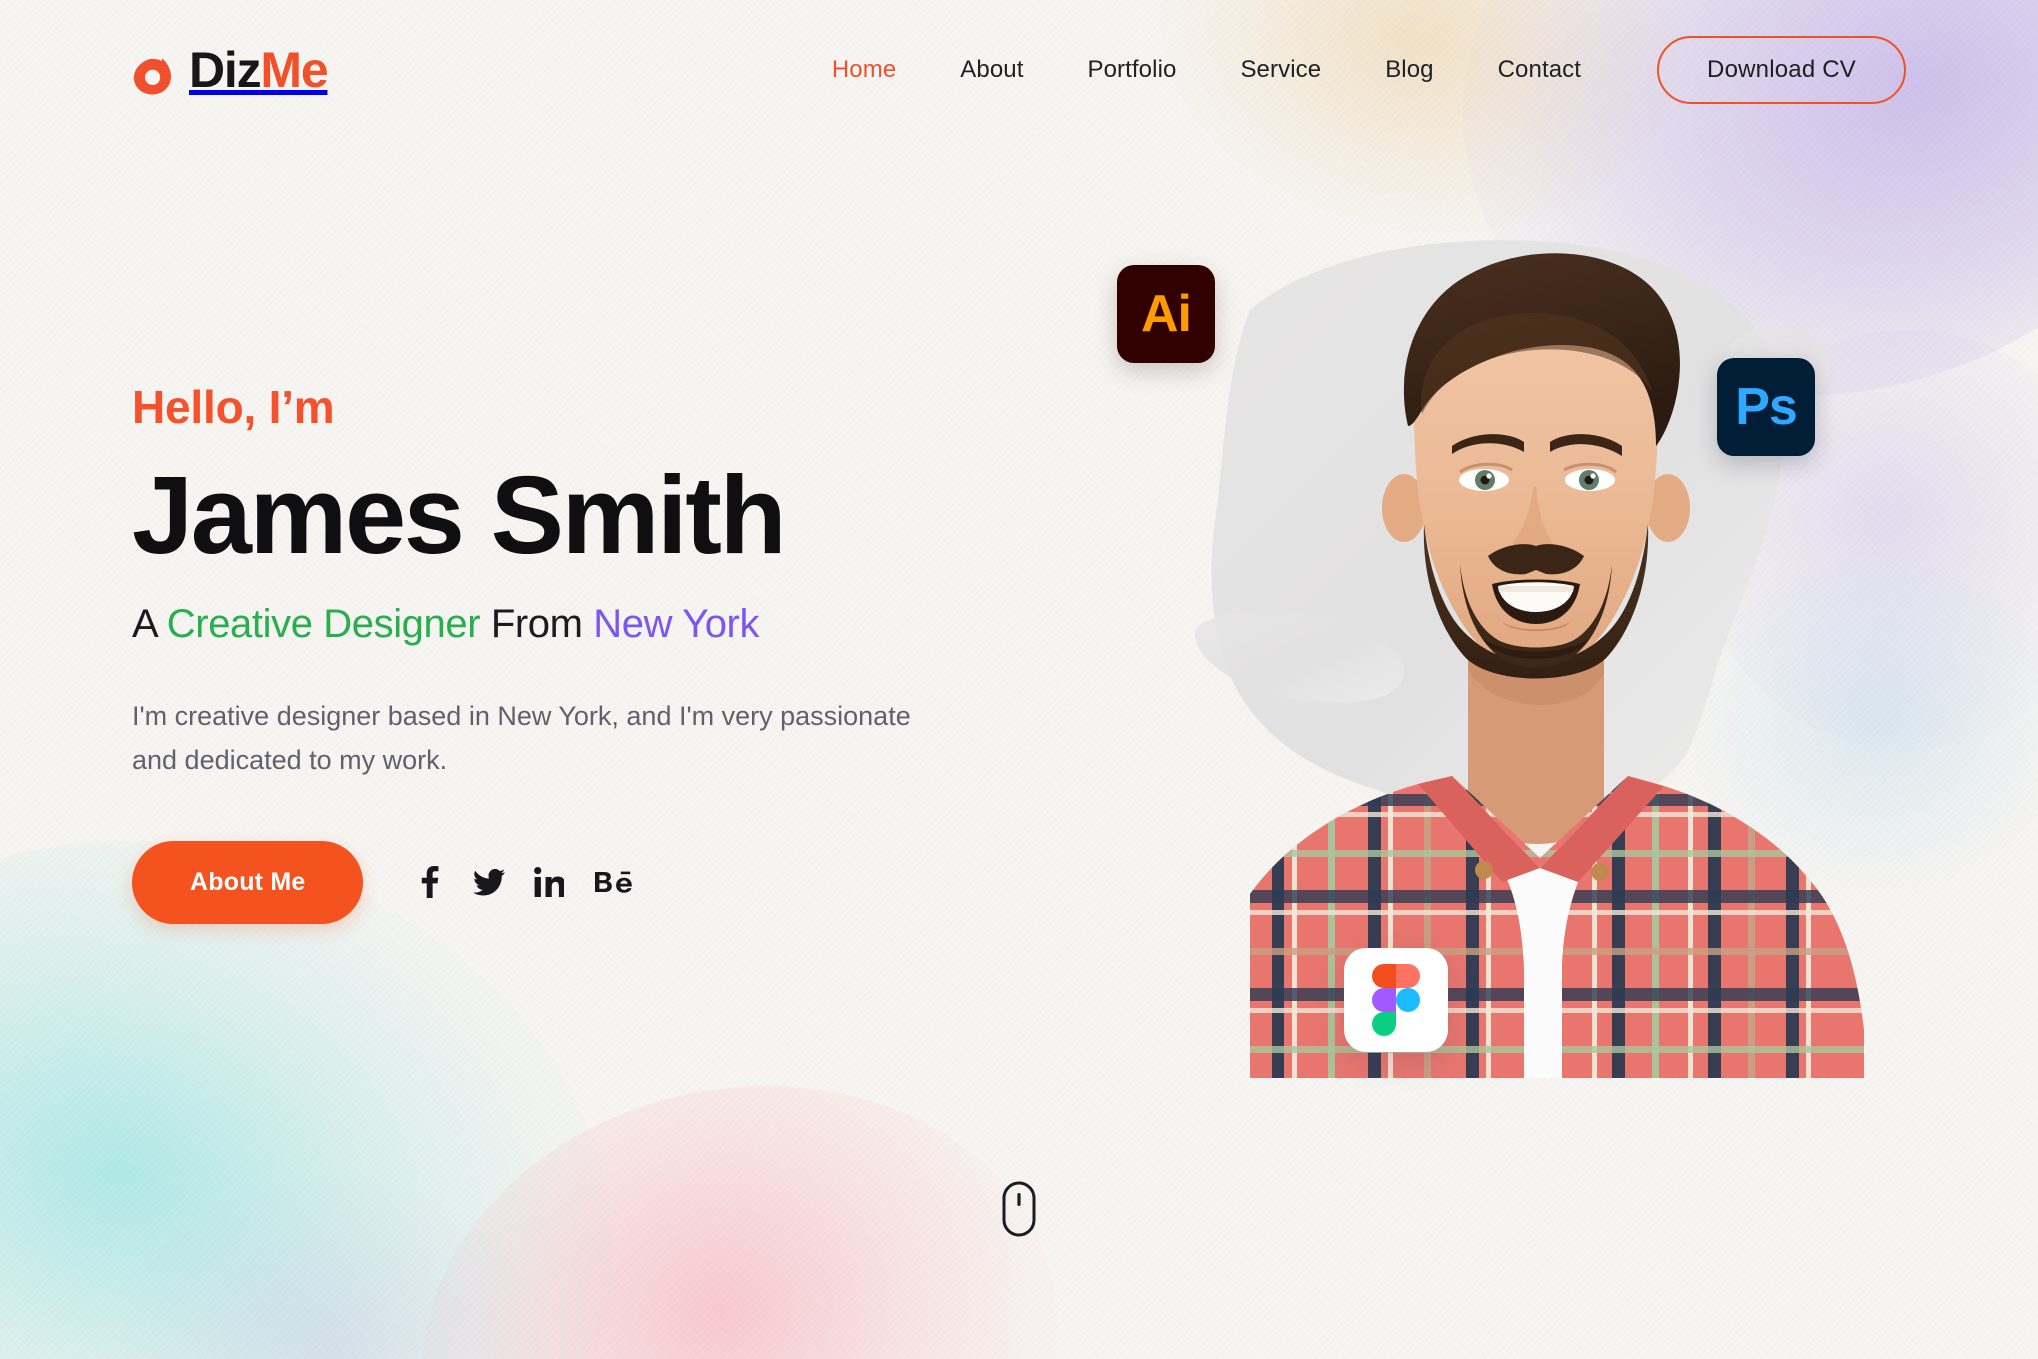  What do you see at coordinates (676, 624) in the screenshot?
I see `tagline-place: New York` at bounding box center [676, 624].